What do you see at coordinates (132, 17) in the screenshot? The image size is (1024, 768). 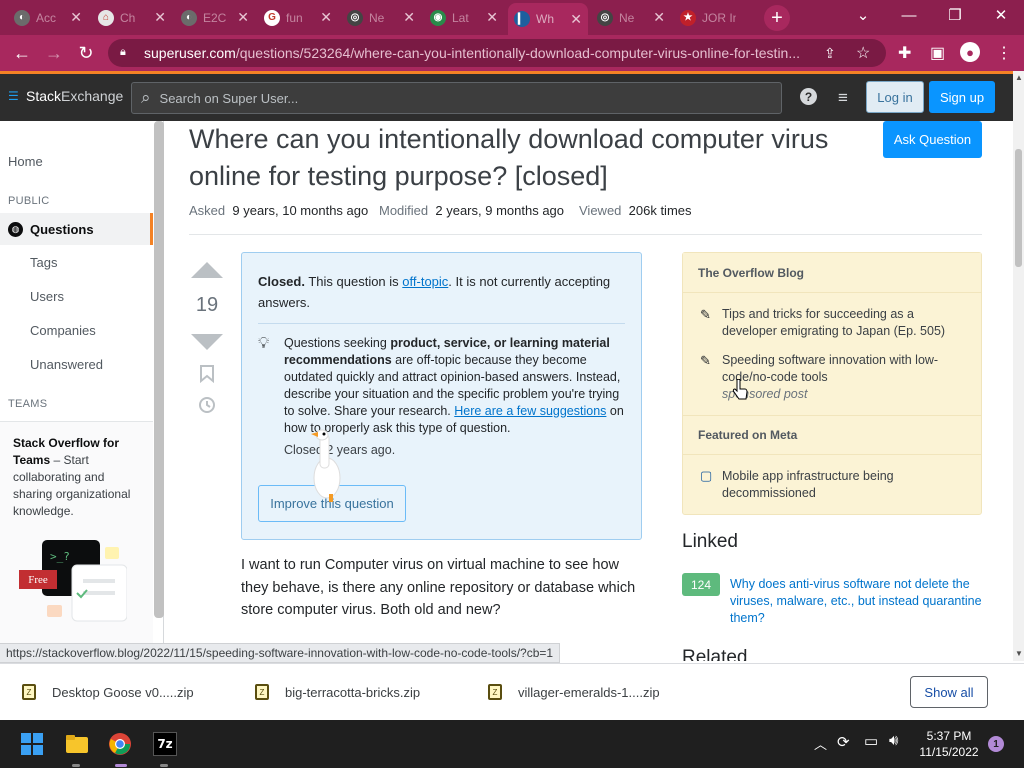 I see `browser-tab: ⌂ Ch ✕` at bounding box center [132, 17].